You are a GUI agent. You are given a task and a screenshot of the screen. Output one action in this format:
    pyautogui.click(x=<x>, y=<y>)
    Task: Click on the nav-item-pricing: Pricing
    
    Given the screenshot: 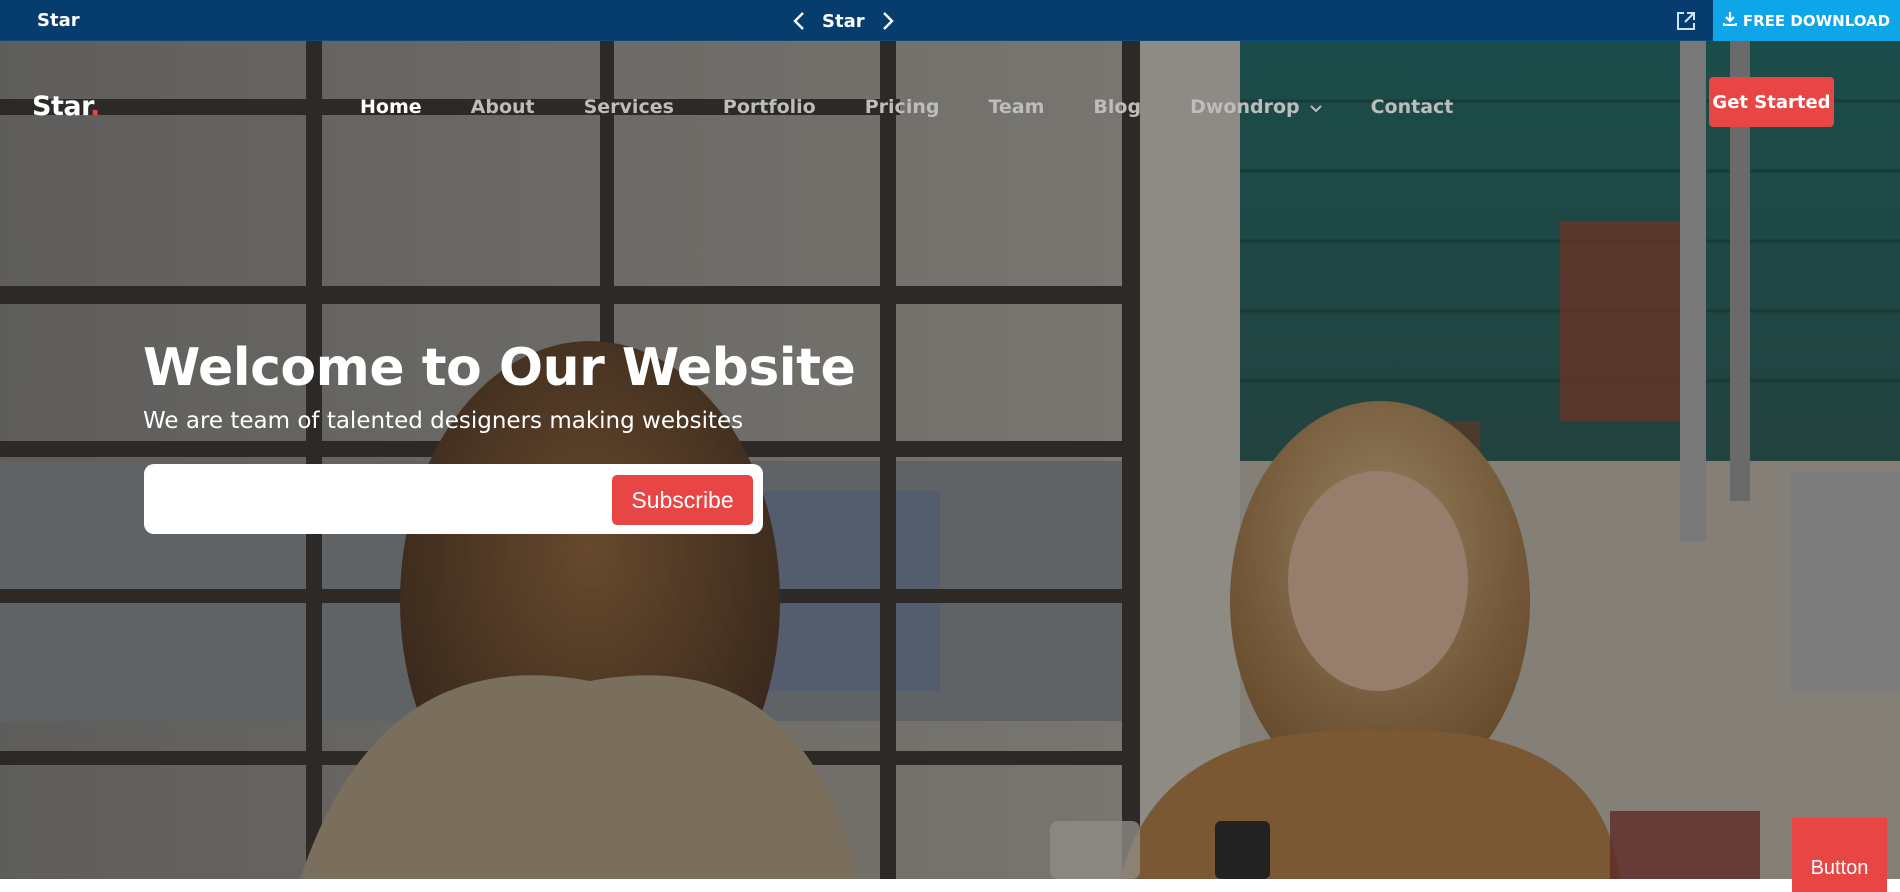 What is the action you would take?
    pyautogui.click(x=902, y=107)
    